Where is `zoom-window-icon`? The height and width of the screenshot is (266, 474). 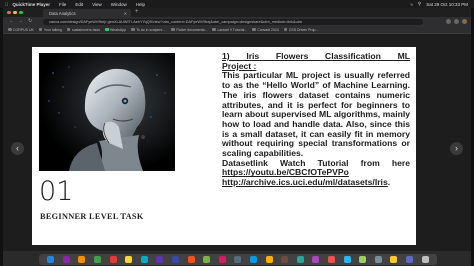
zoom-window-icon is located at coordinates (21, 12).